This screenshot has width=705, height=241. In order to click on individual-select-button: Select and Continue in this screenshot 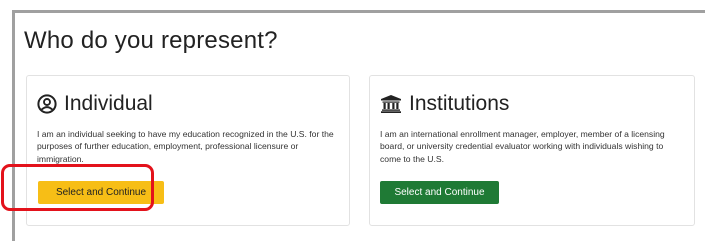, I will do `click(101, 192)`.